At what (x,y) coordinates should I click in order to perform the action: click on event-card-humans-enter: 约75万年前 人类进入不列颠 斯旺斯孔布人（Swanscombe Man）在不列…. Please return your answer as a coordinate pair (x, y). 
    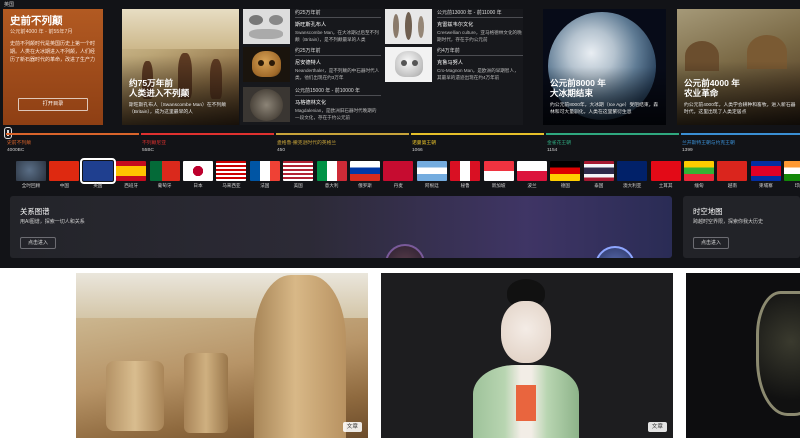
    Looking at the image, I should click on (180, 67).